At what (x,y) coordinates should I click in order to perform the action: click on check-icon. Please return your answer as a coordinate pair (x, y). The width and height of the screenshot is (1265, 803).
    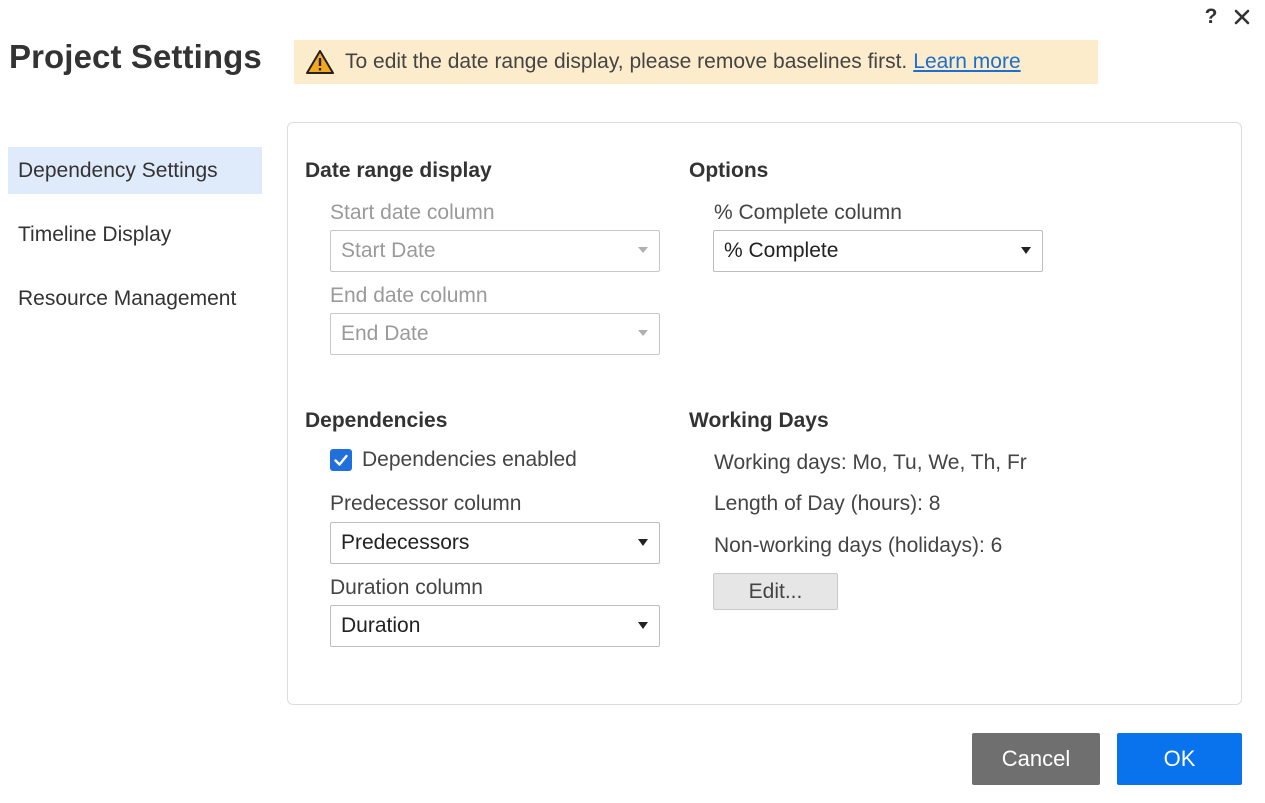
    Looking at the image, I should click on (341, 460).